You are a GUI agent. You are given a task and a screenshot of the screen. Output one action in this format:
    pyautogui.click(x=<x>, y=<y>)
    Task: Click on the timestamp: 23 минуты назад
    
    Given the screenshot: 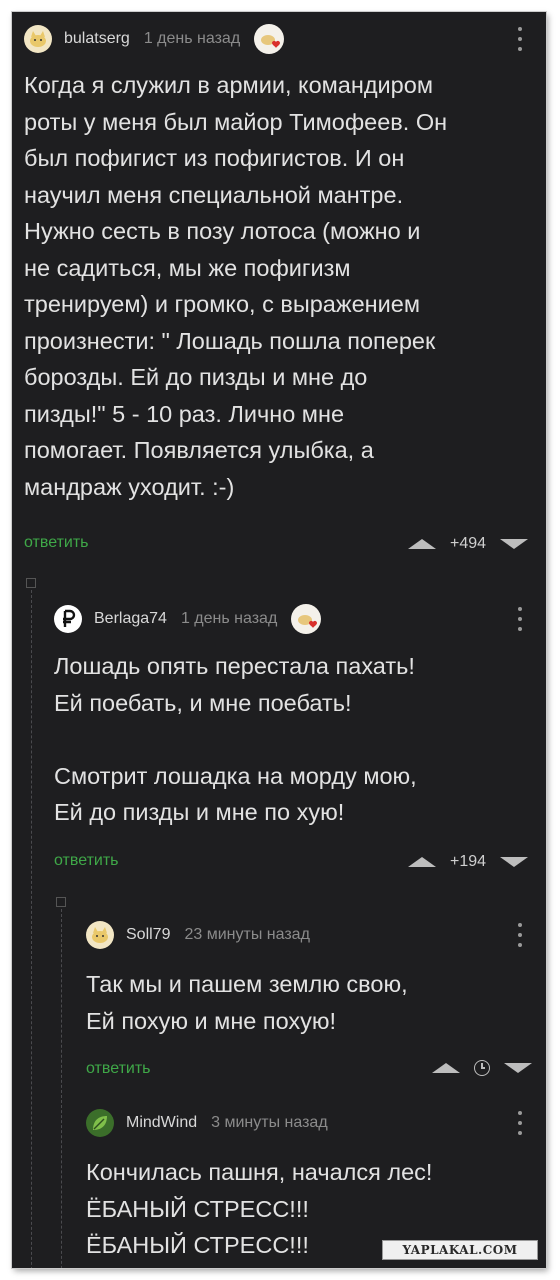 What is the action you would take?
    pyautogui.click(x=247, y=934)
    